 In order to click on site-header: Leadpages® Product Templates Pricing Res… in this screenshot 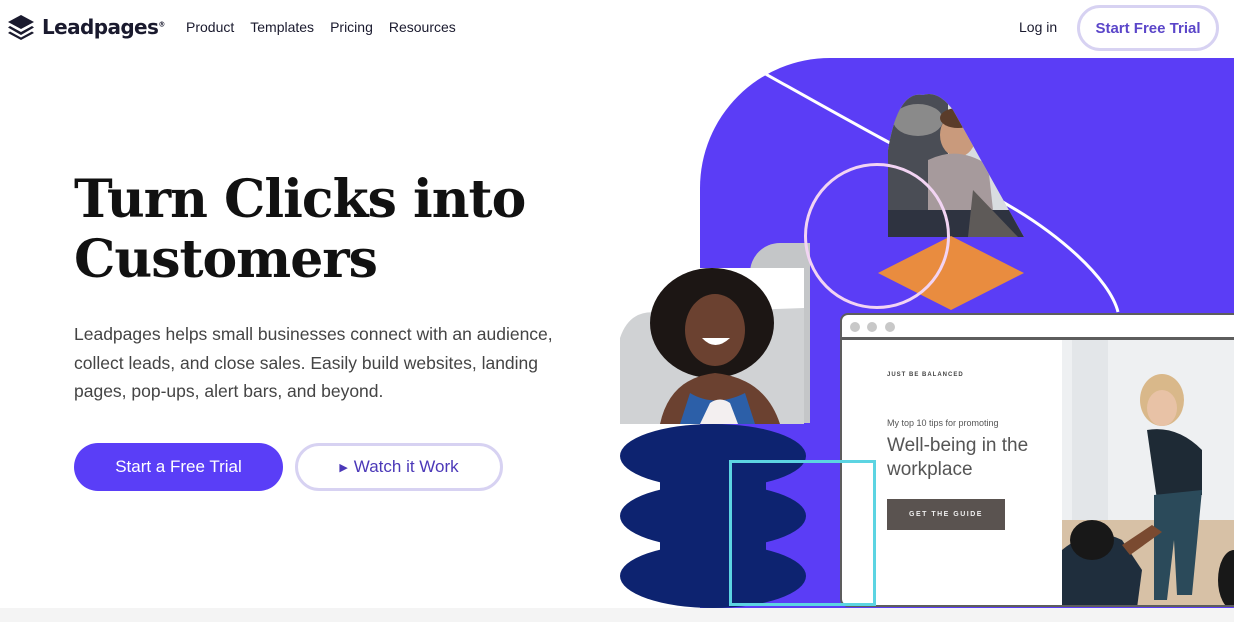, I will do `click(617, 28)`.